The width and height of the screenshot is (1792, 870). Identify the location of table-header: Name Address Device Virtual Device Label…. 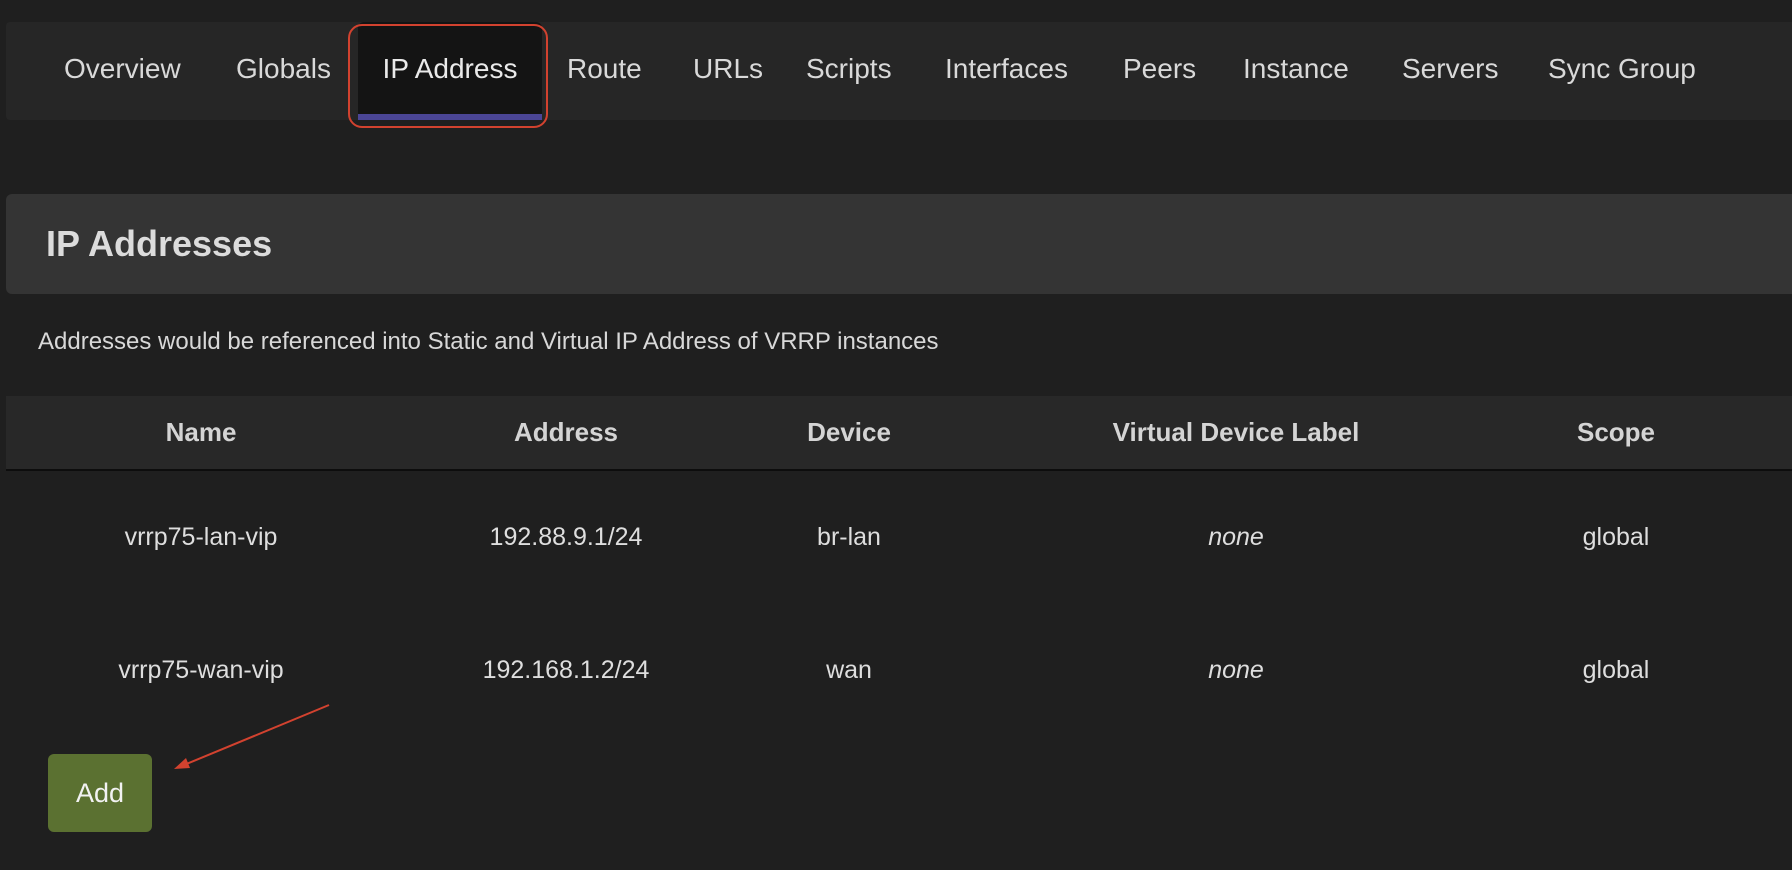
(899, 433).